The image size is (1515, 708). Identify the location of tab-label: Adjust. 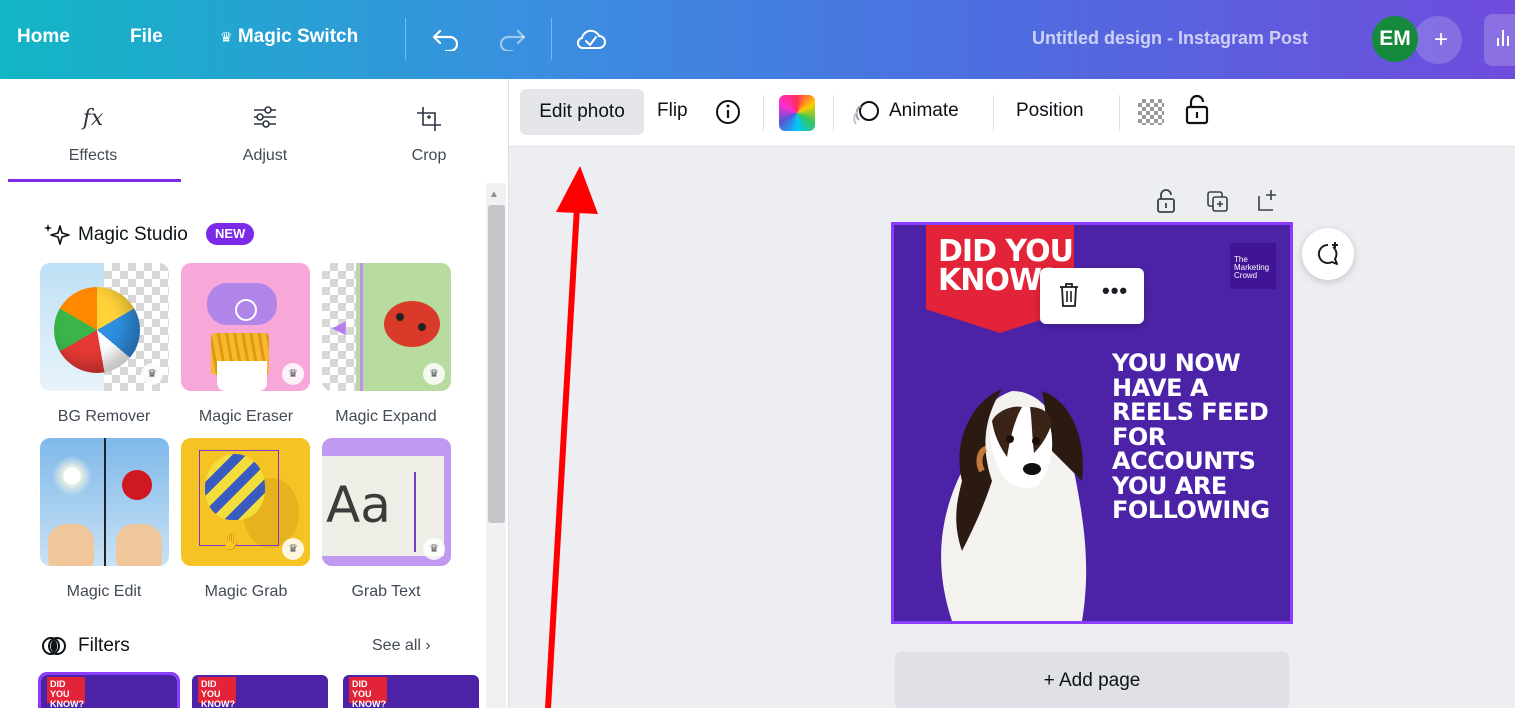
(265, 155).